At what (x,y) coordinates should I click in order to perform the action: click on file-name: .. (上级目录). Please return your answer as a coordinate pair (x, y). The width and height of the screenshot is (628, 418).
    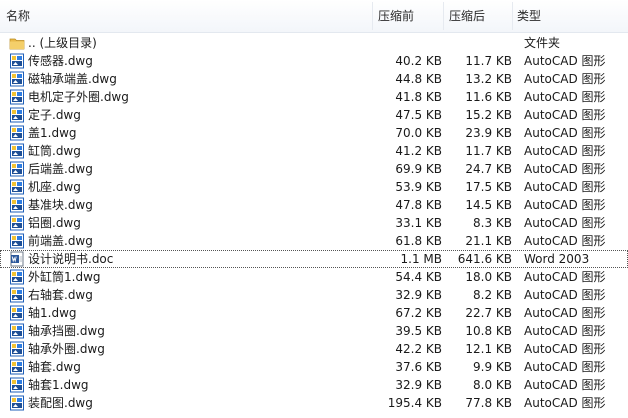
    Looking at the image, I should click on (62, 43).